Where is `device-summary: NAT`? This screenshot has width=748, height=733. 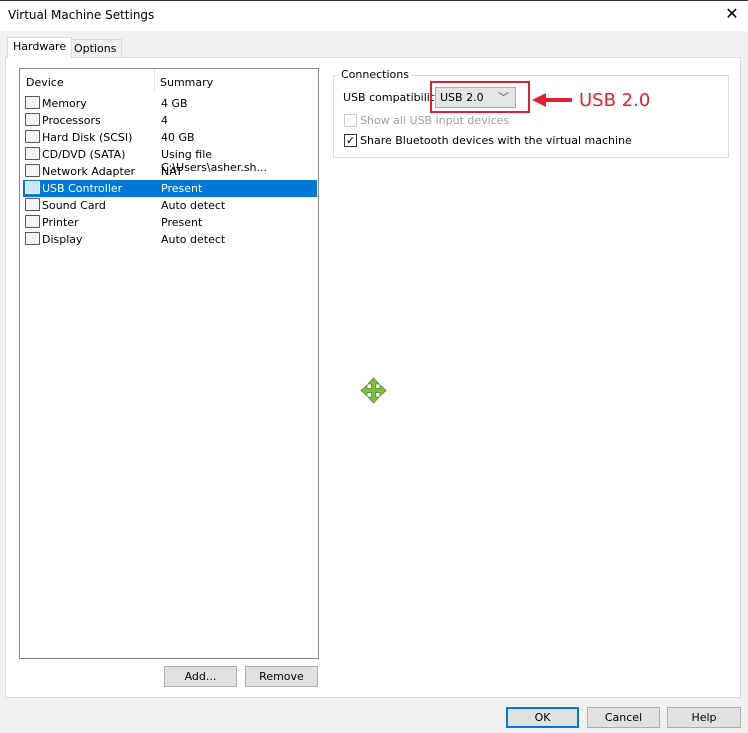
device-summary: NAT is located at coordinates (172, 171).